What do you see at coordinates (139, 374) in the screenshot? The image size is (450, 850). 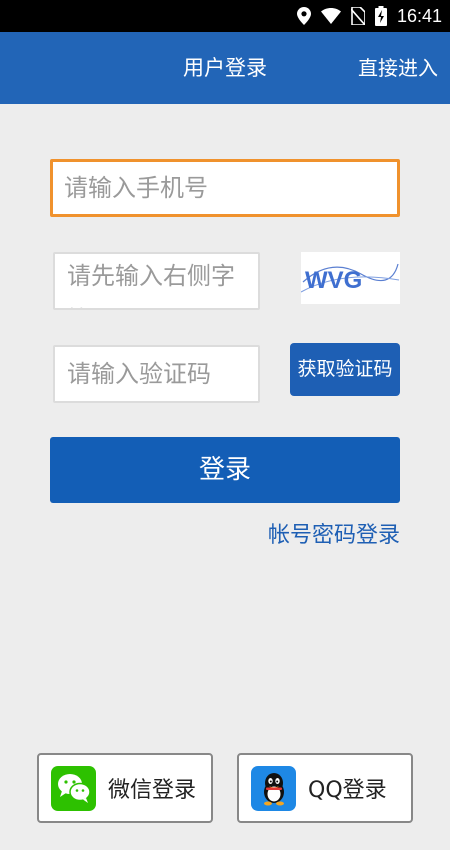 I see `sms-code-placeholder: 请输入验证码` at bounding box center [139, 374].